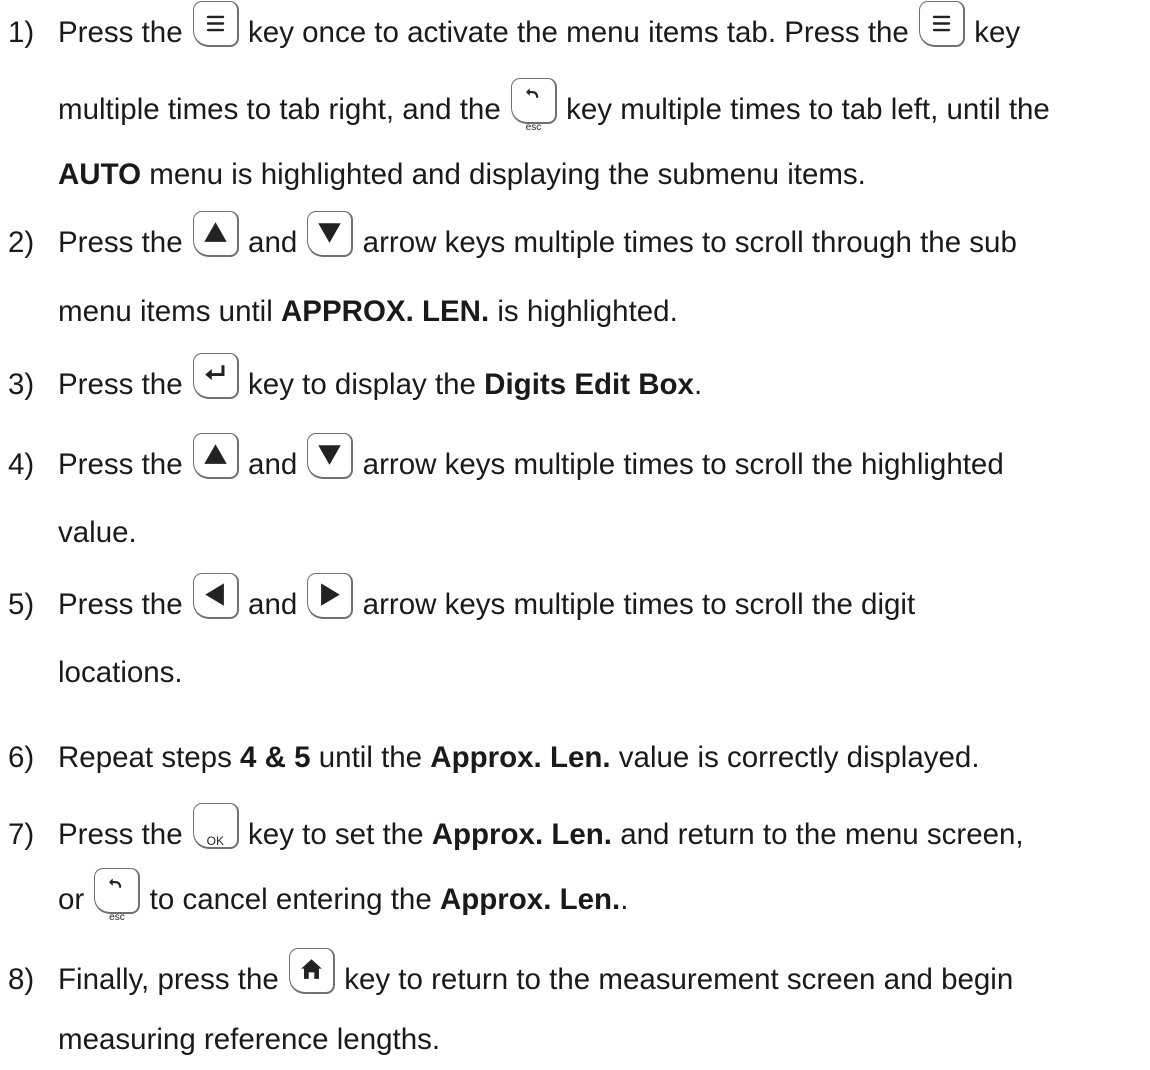  Describe the element at coordinates (279, 109) in the screenshot. I see `step-text: multiple times to tab right, and the` at that location.